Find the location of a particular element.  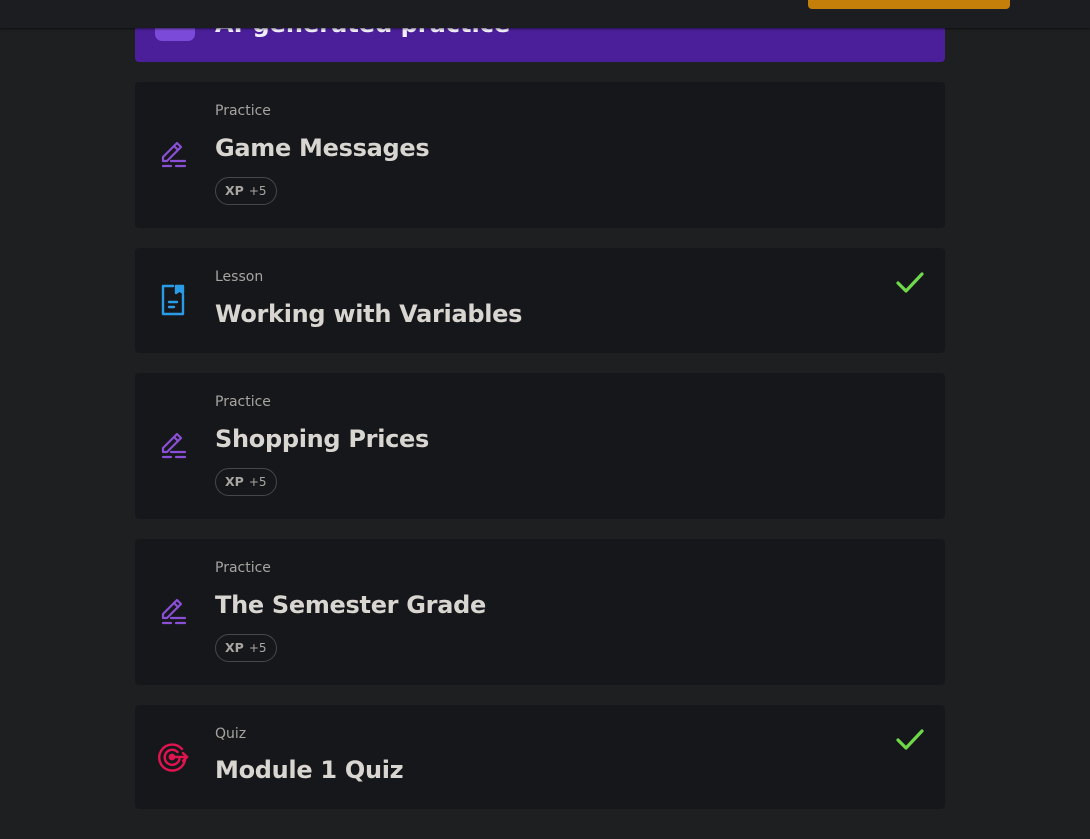

header-action-button is located at coordinates (909, 4).